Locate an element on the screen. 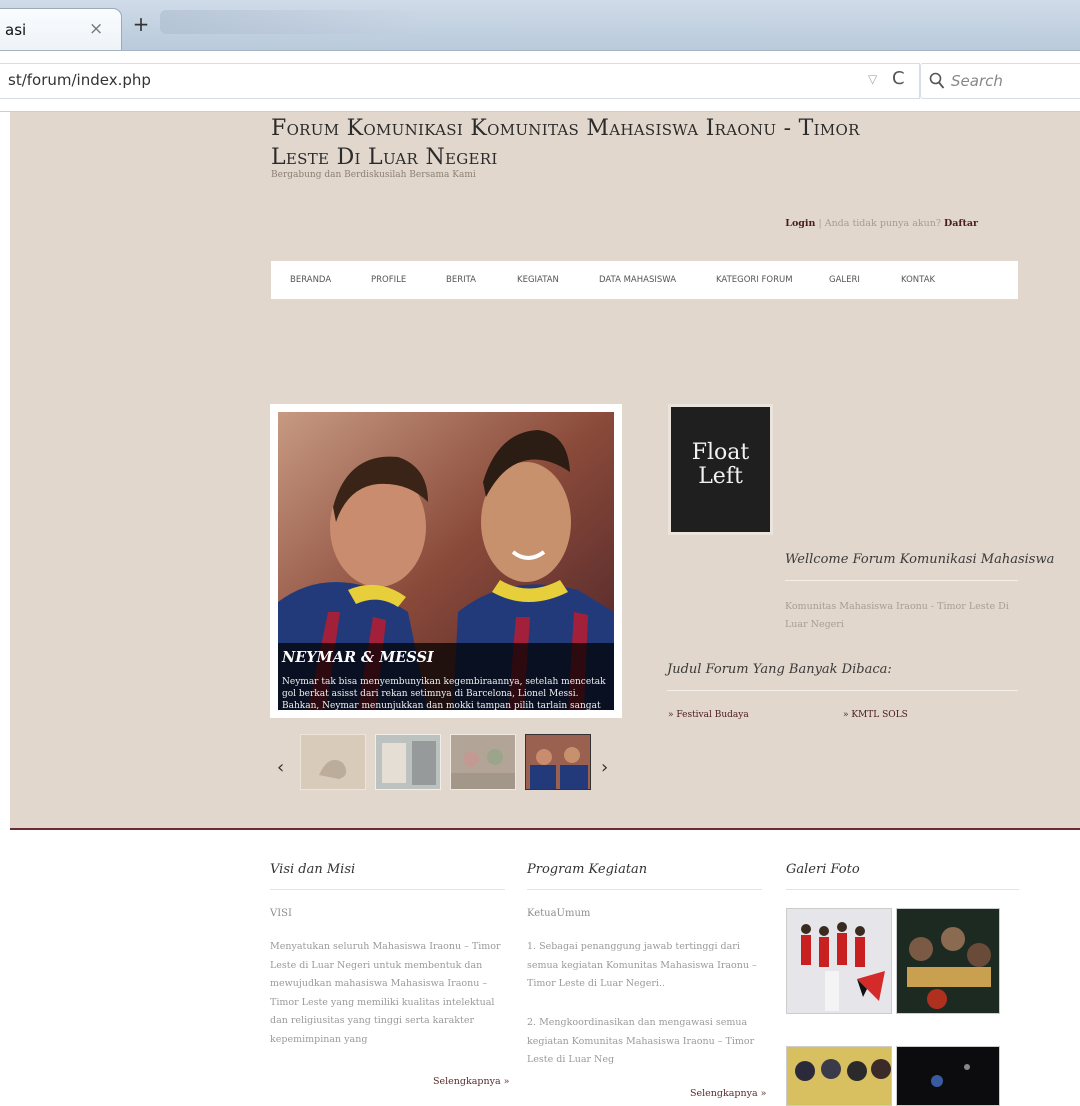 This screenshot has width=1080, height=1106. welcome-title: Wellcome Forum Komunikasi Mahasiswa is located at coordinates (920, 559).